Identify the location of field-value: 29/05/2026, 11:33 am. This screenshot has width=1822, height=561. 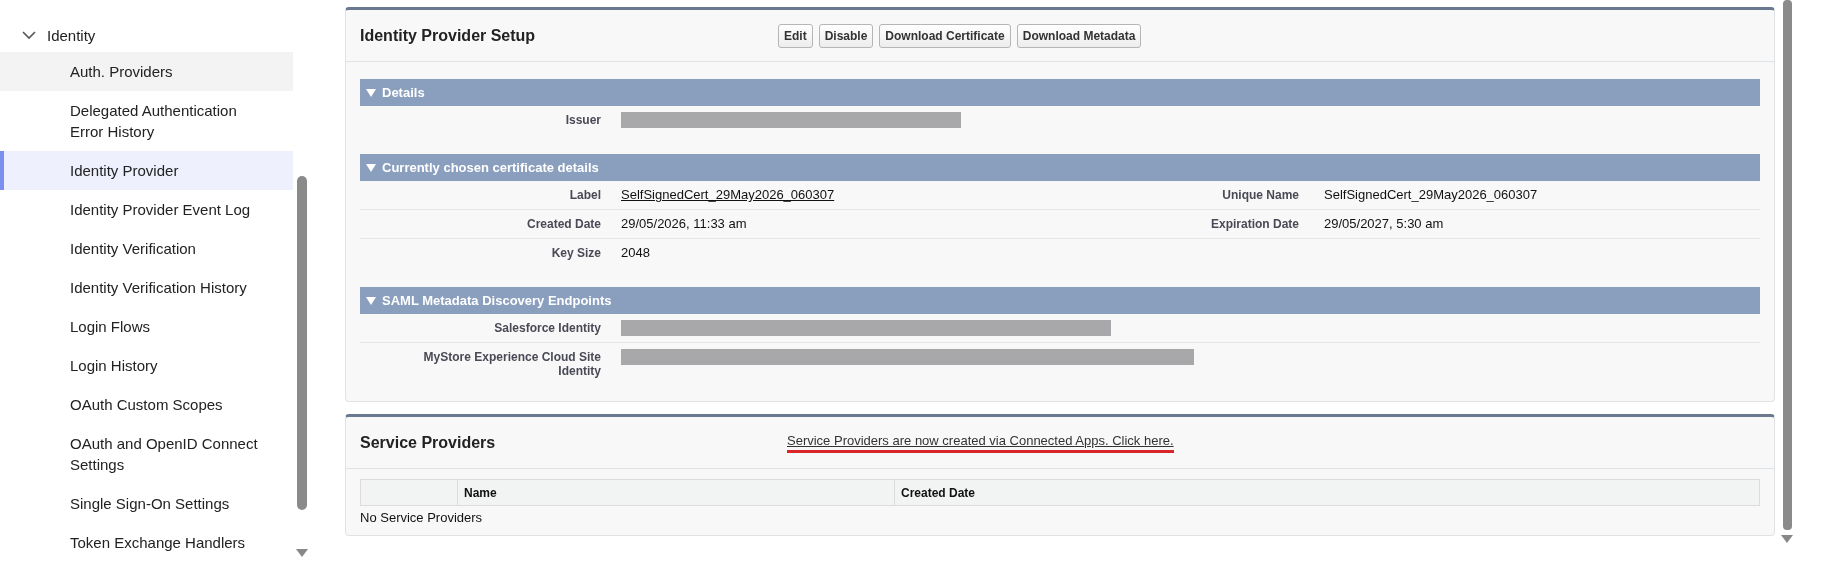
(684, 223).